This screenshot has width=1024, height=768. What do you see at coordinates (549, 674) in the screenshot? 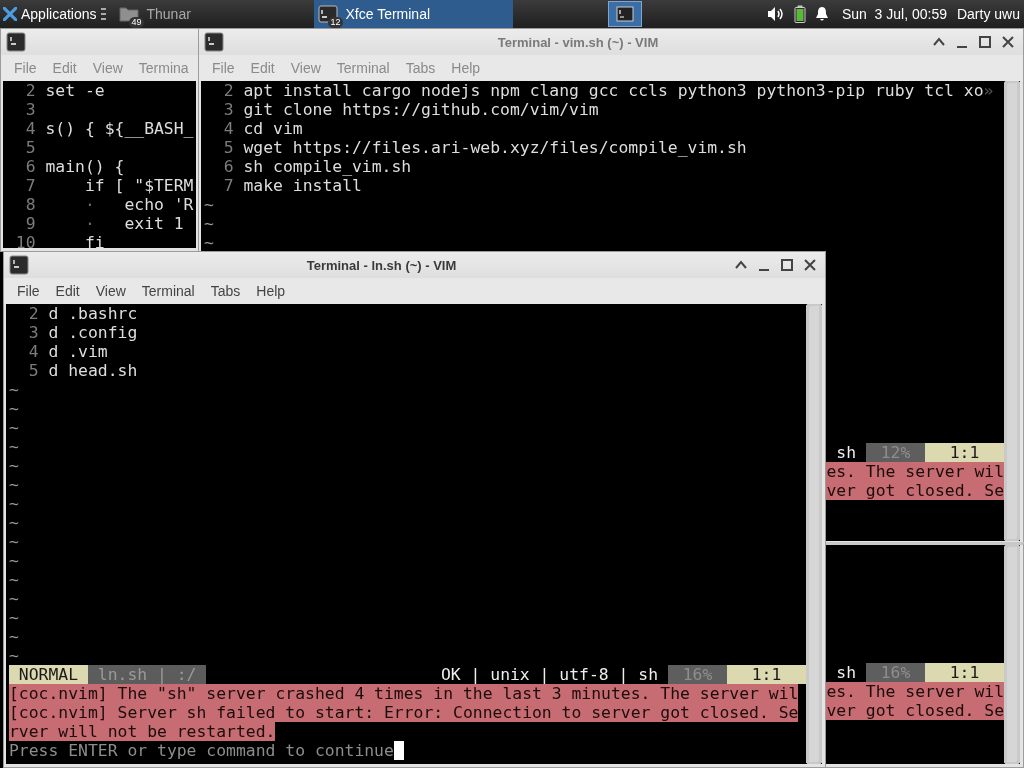
I see `file-info: OK | unix | utf-8 | sh` at bounding box center [549, 674].